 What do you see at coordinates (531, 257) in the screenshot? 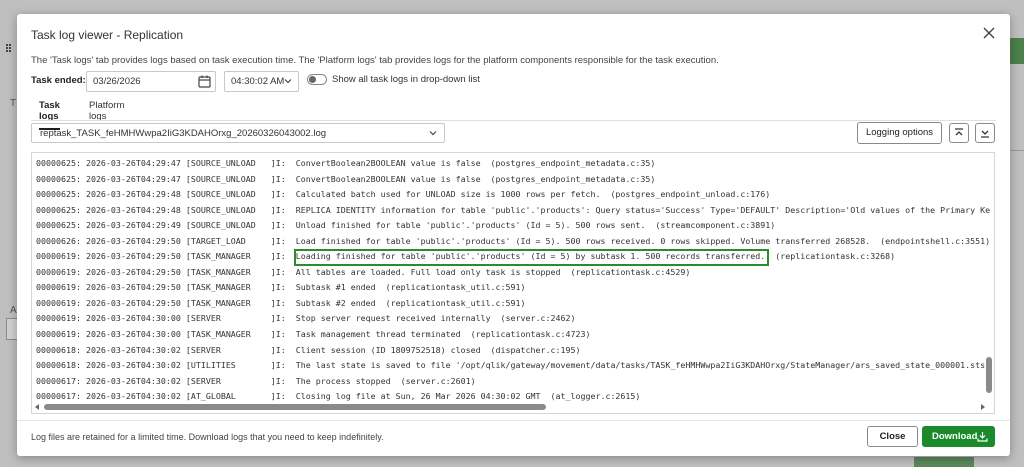
I see `highlight-box` at bounding box center [531, 257].